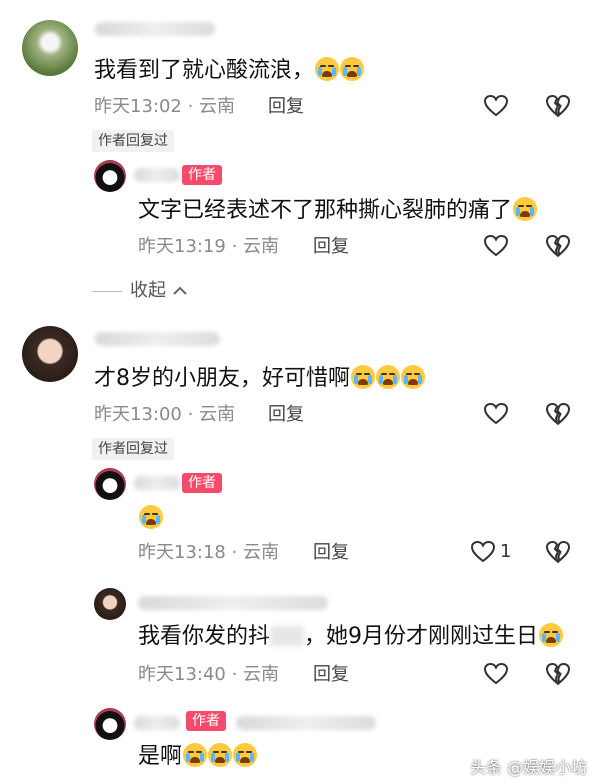  I want to click on comment-text-1: 我看到了就心酸流浪，, so click(229, 71).